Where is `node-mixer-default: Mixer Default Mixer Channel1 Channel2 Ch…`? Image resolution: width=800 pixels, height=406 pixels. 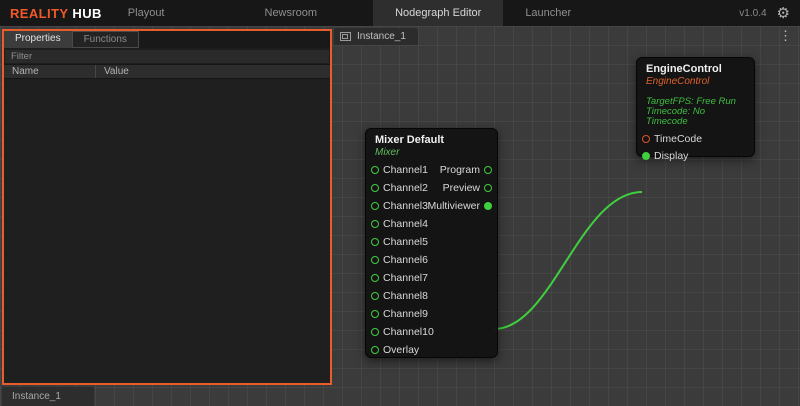 node-mixer-default: Mixer Default Mixer Channel1 Channel2 Ch… is located at coordinates (431, 243).